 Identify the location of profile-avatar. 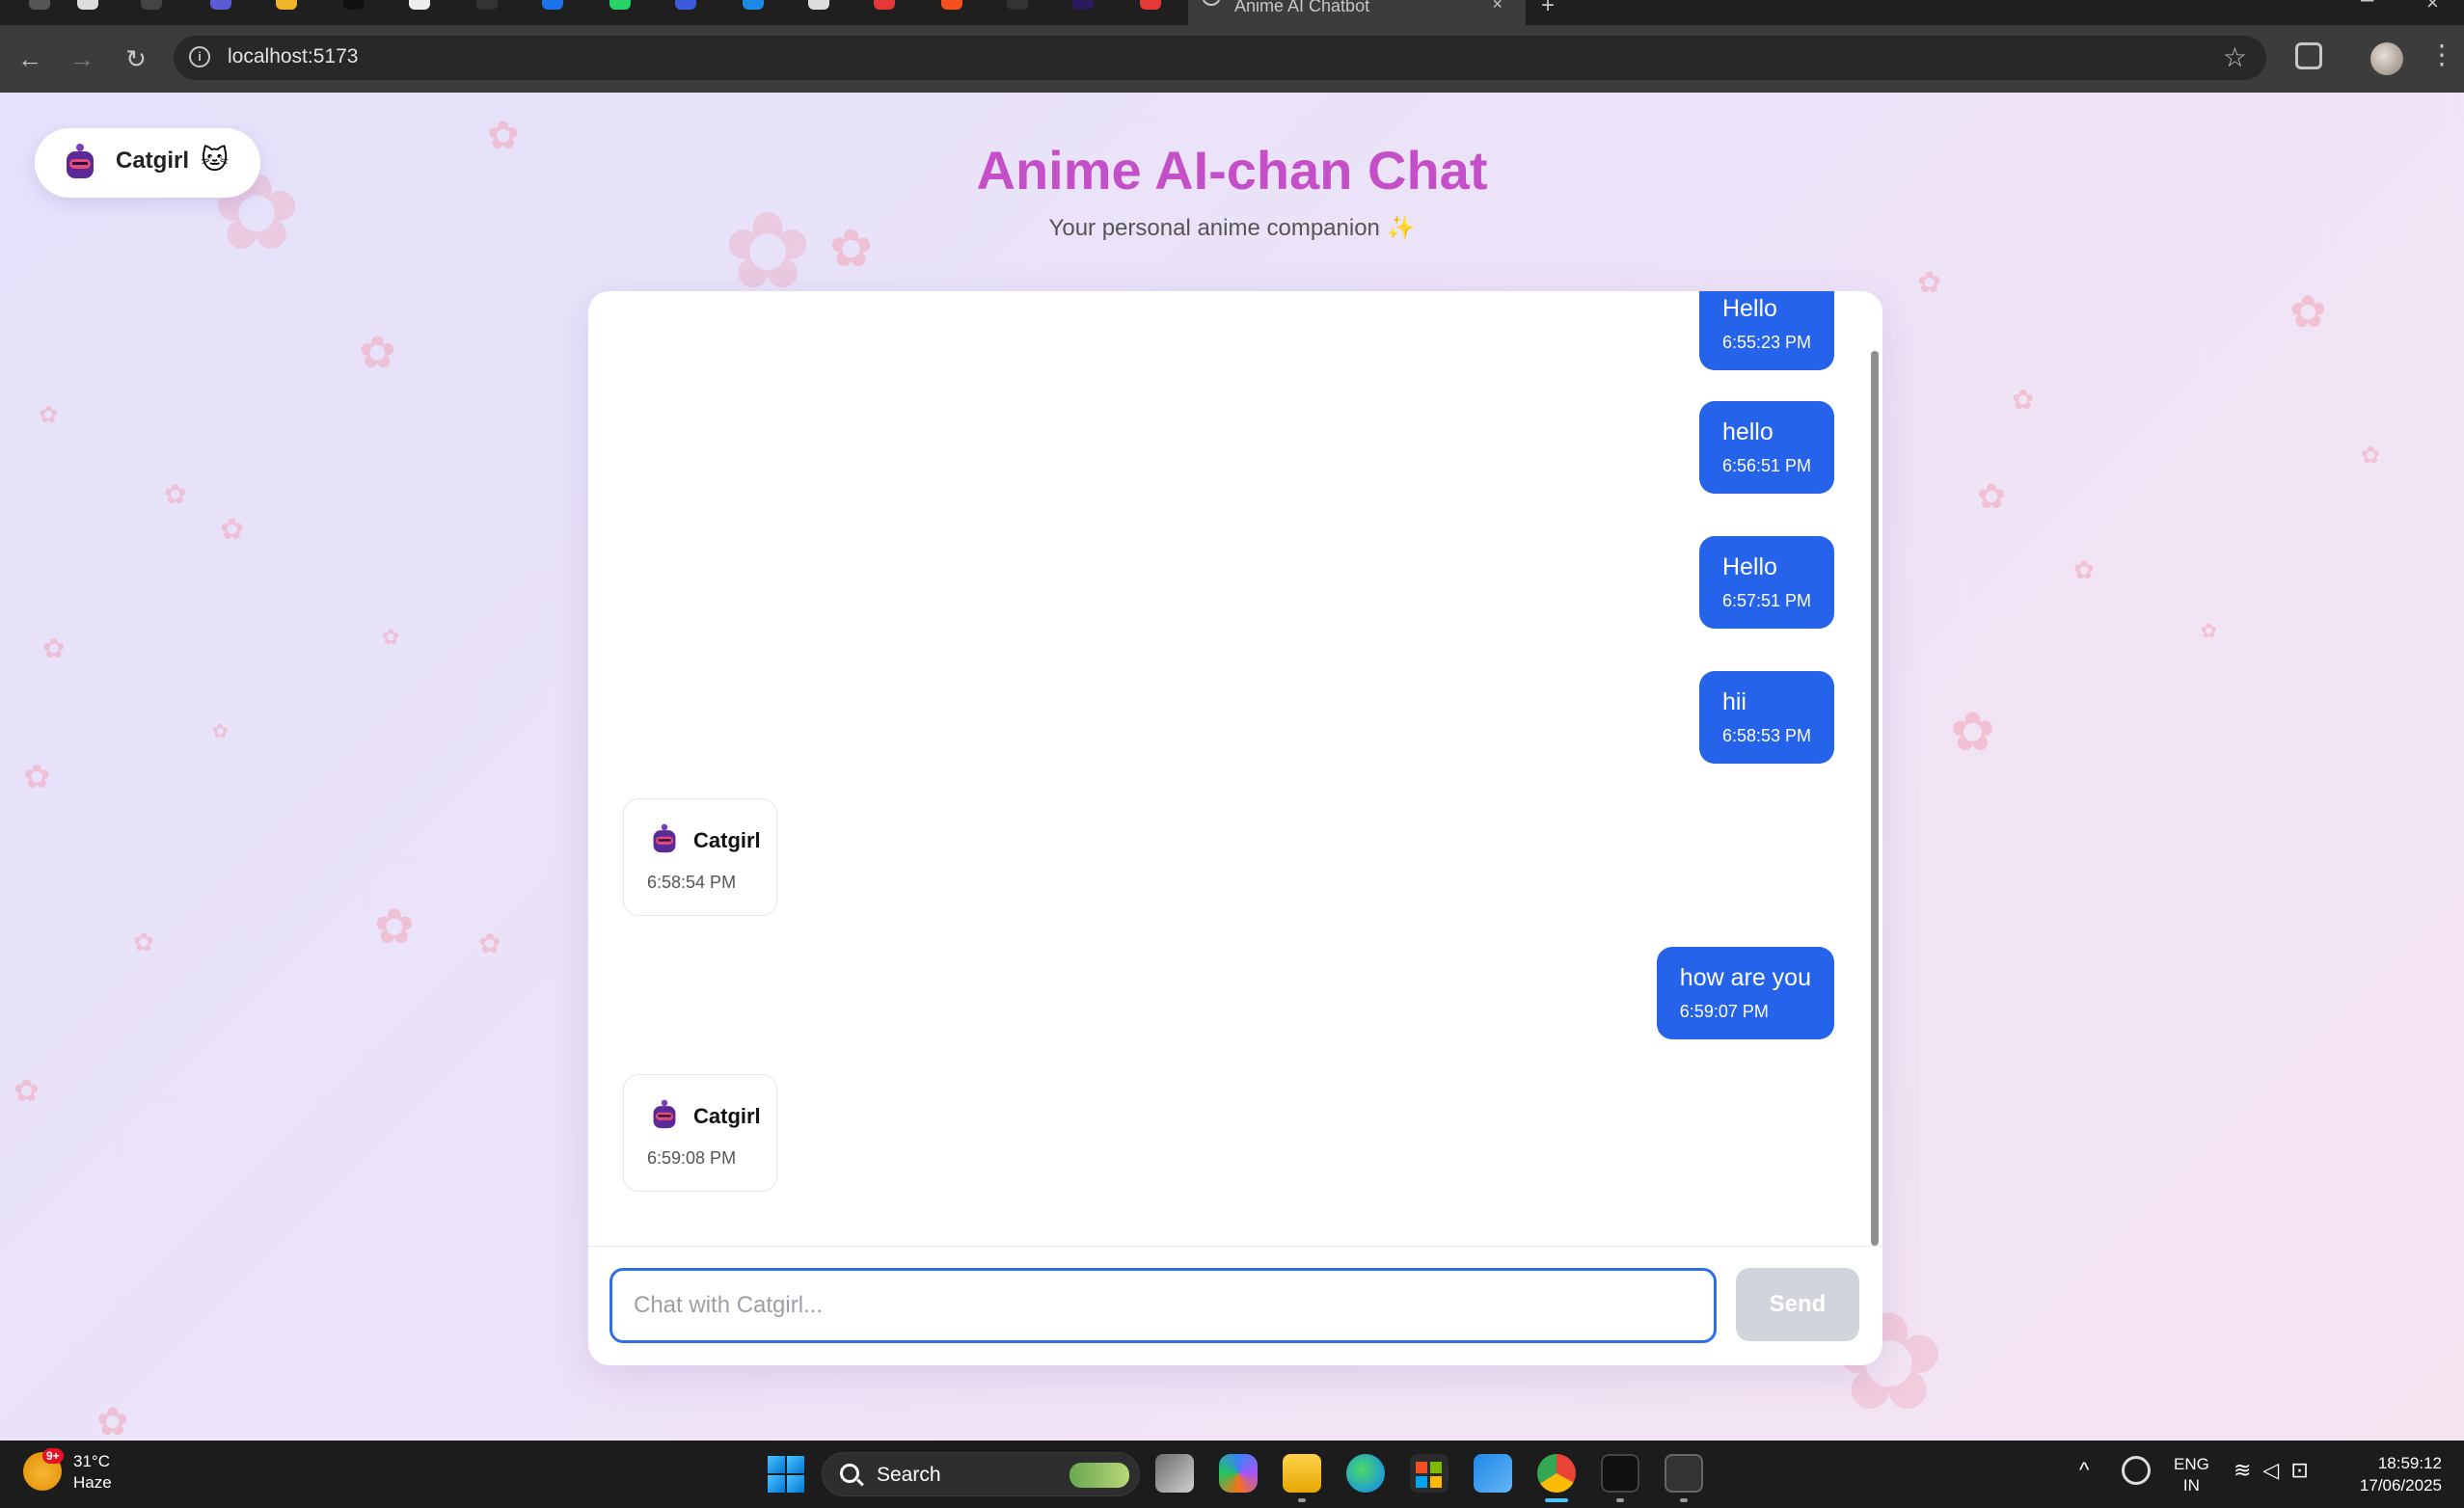
(2386, 59).